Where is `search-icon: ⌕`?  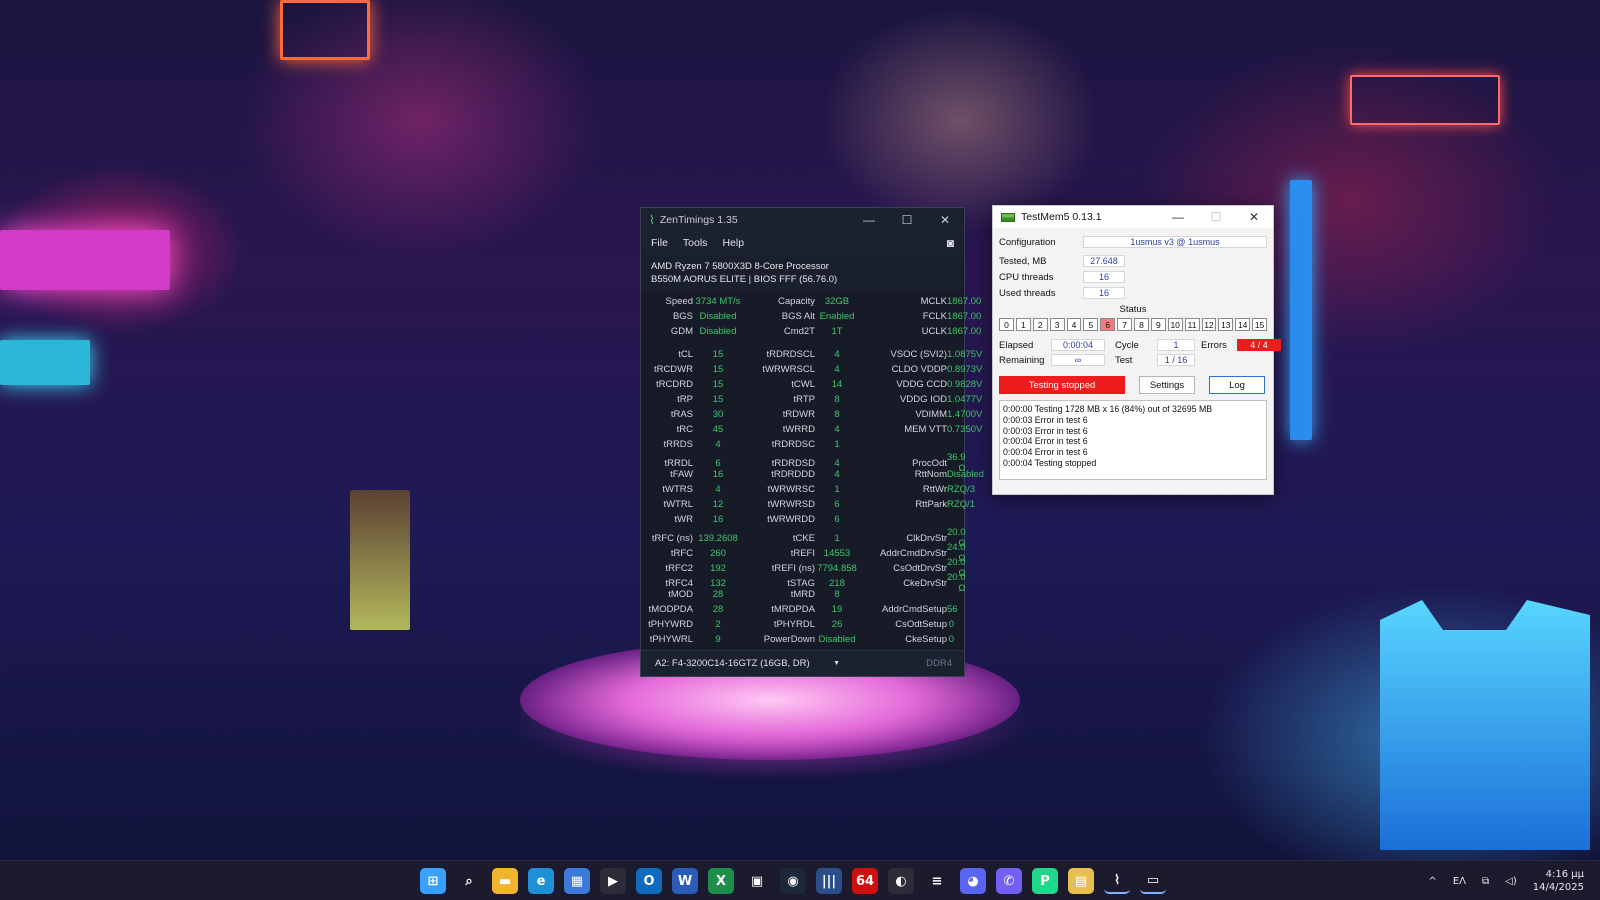 search-icon: ⌕ is located at coordinates (469, 881).